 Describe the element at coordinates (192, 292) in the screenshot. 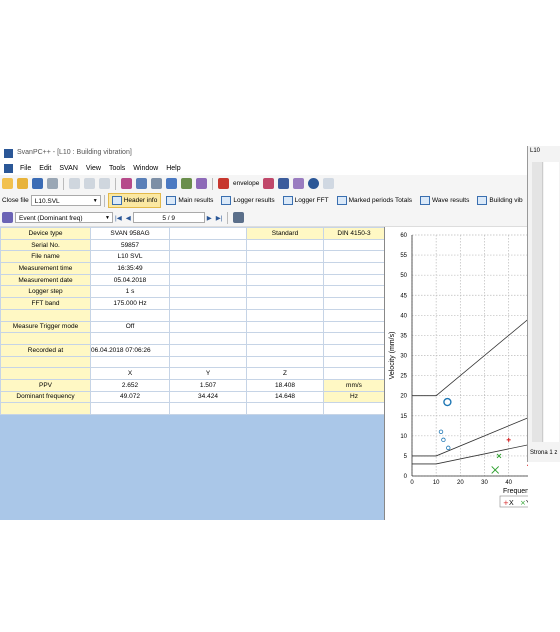

I see `table-row: Logger step 1 s` at that location.